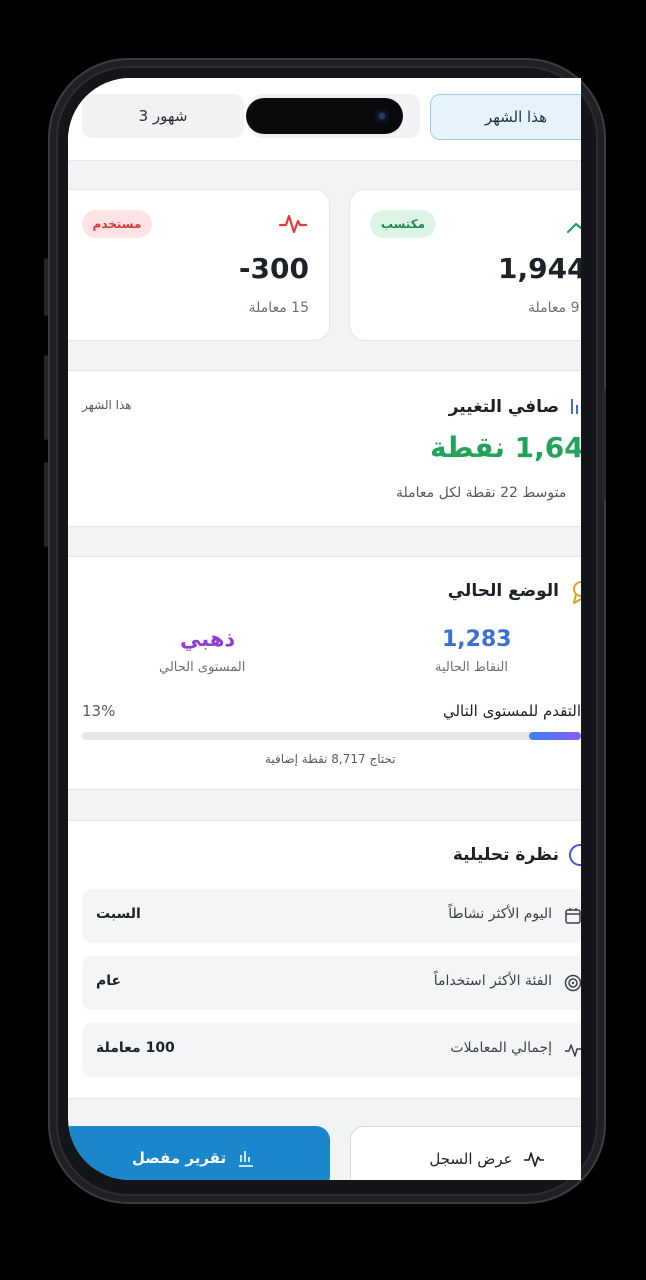 This screenshot has height=1280, width=646. What do you see at coordinates (492, 981) in the screenshot?
I see `insight-row-label: الفئة الأكثر استخداماً` at bounding box center [492, 981].